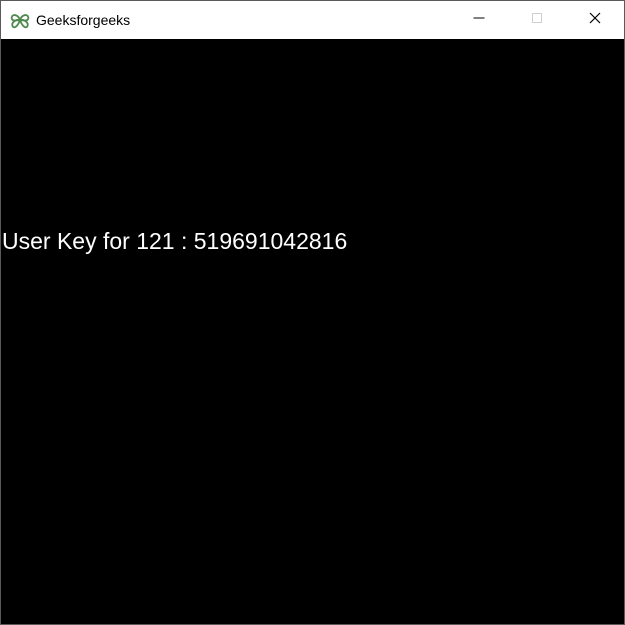 This screenshot has height=625, width=625. What do you see at coordinates (83, 20) in the screenshot?
I see `window-title: Geeksforgeeks` at bounding box center [83, 20].